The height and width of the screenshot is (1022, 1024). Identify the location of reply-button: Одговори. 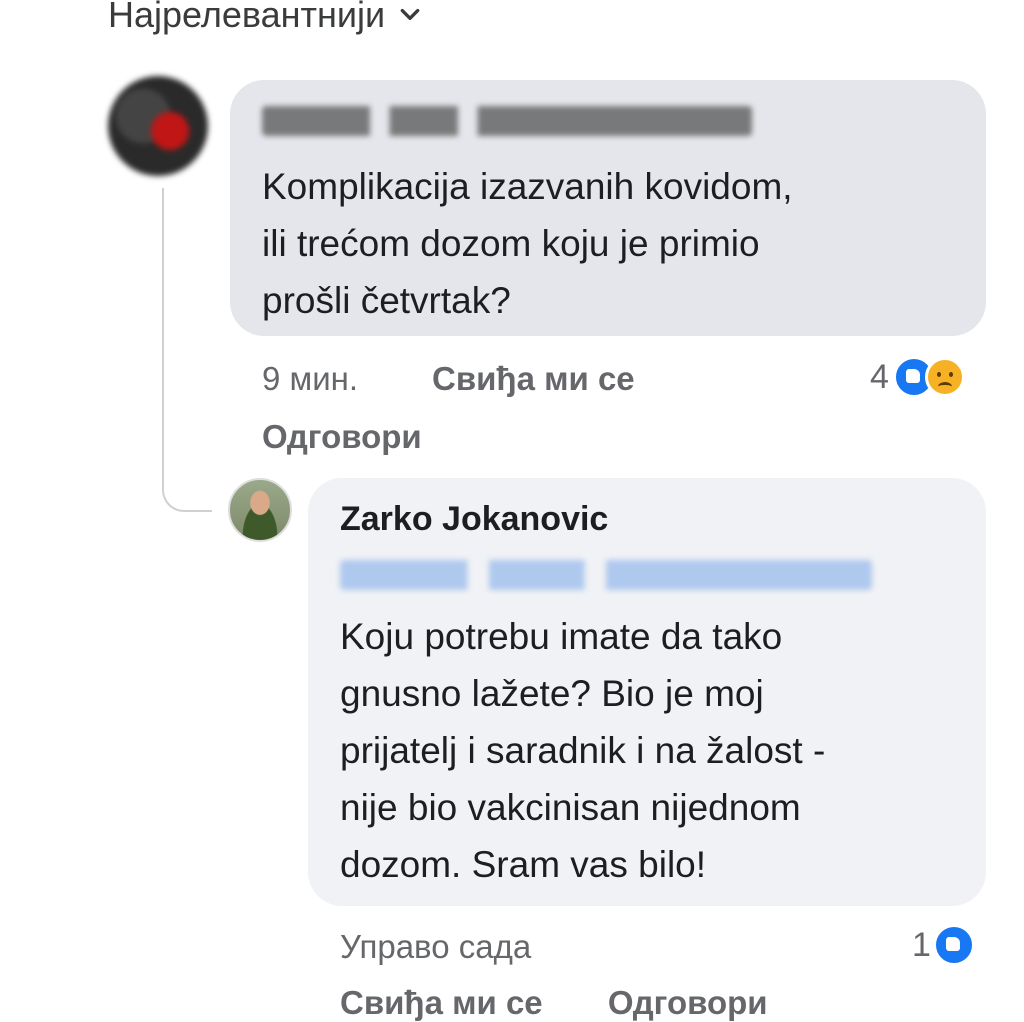
(342, 437).